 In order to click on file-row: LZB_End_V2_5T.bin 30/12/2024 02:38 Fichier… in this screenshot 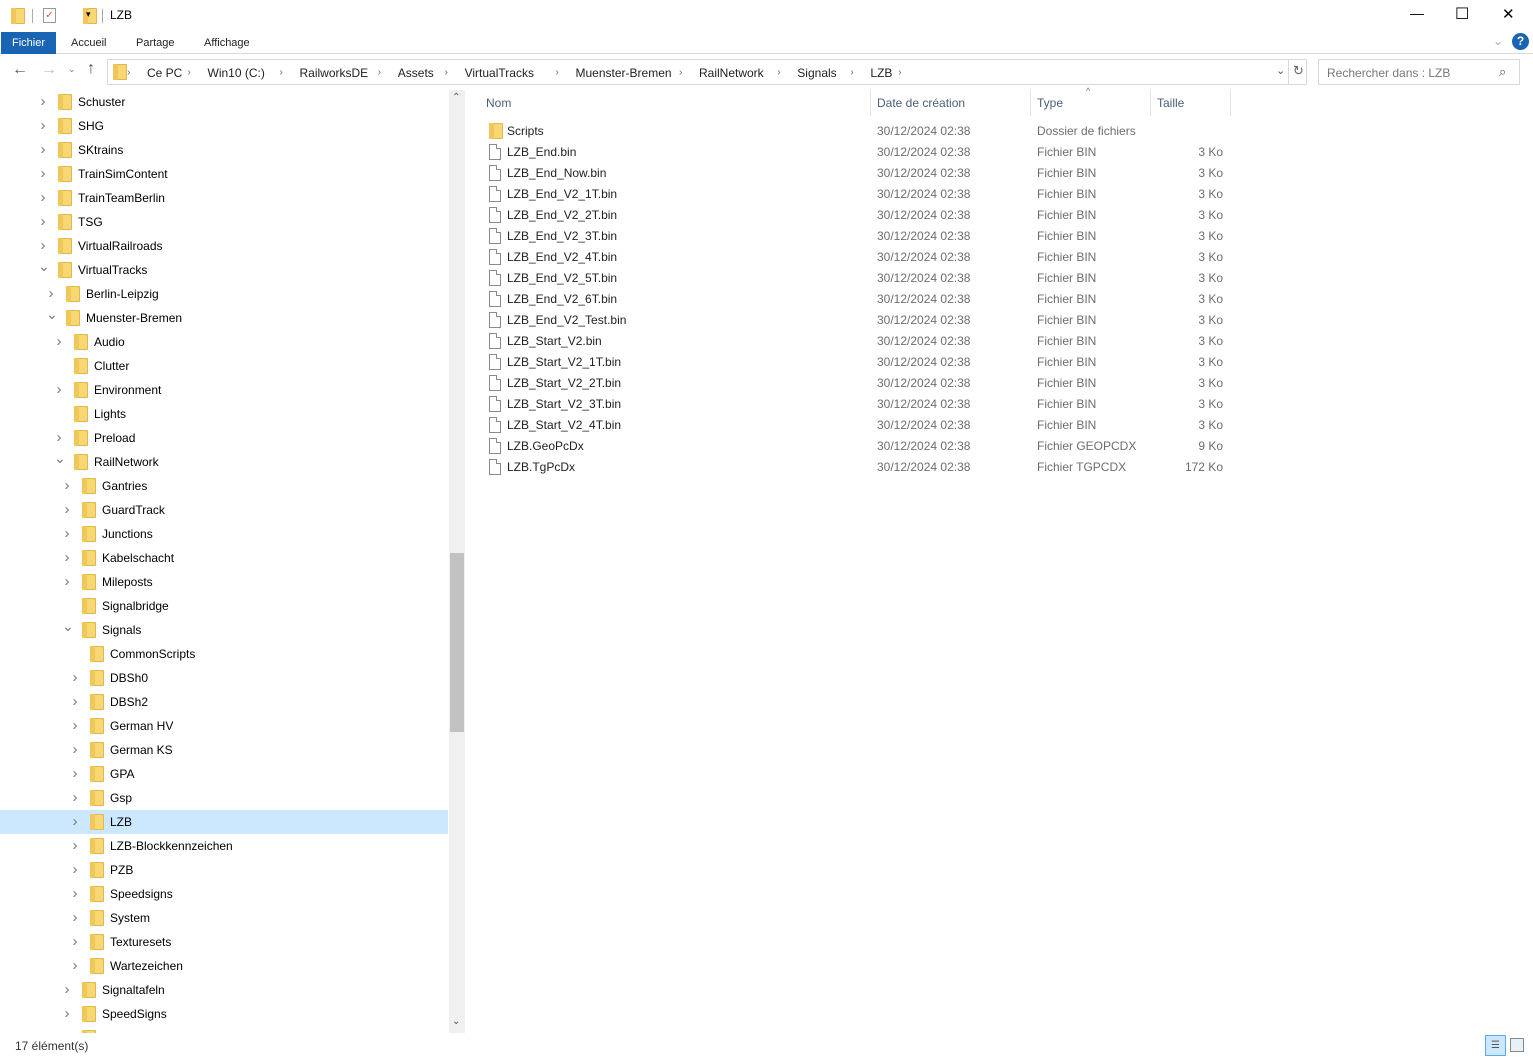, I will do `click(855, 278)`.